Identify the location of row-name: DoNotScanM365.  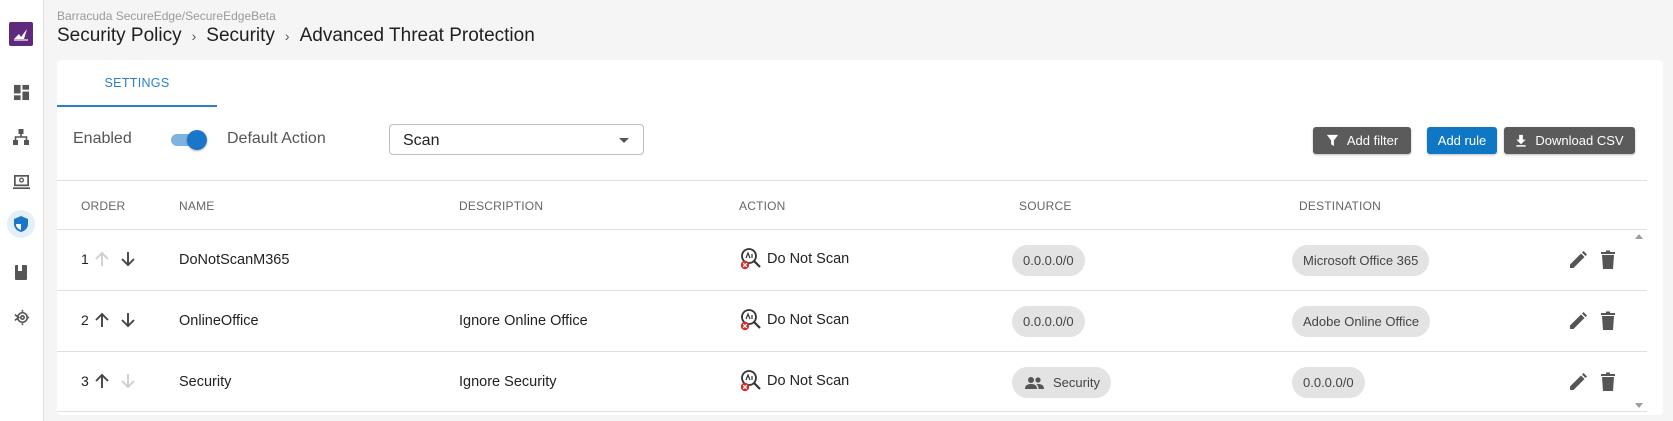
(234, 260).